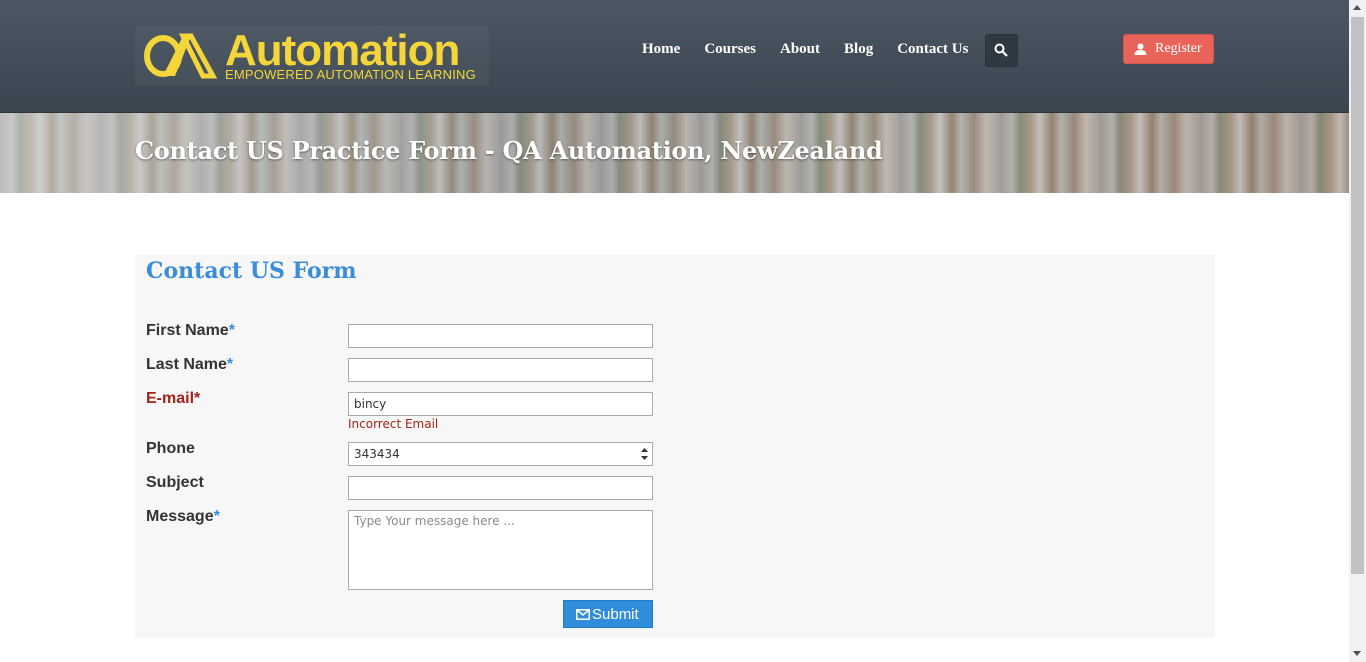 This screenshot has width=1366, height=662. I want to click on phone-label: Phone, so click(170, 448).